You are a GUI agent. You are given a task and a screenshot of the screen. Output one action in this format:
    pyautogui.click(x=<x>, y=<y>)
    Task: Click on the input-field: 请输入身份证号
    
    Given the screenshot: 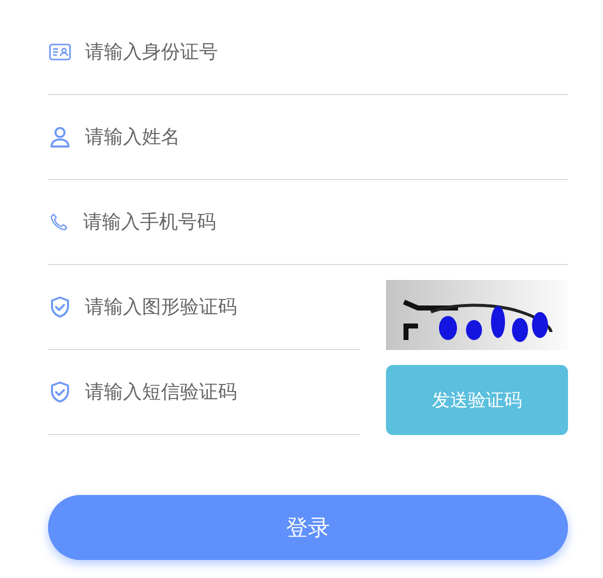 What is the action you would take?
    pyautogui.click(x=215, y=52)
    